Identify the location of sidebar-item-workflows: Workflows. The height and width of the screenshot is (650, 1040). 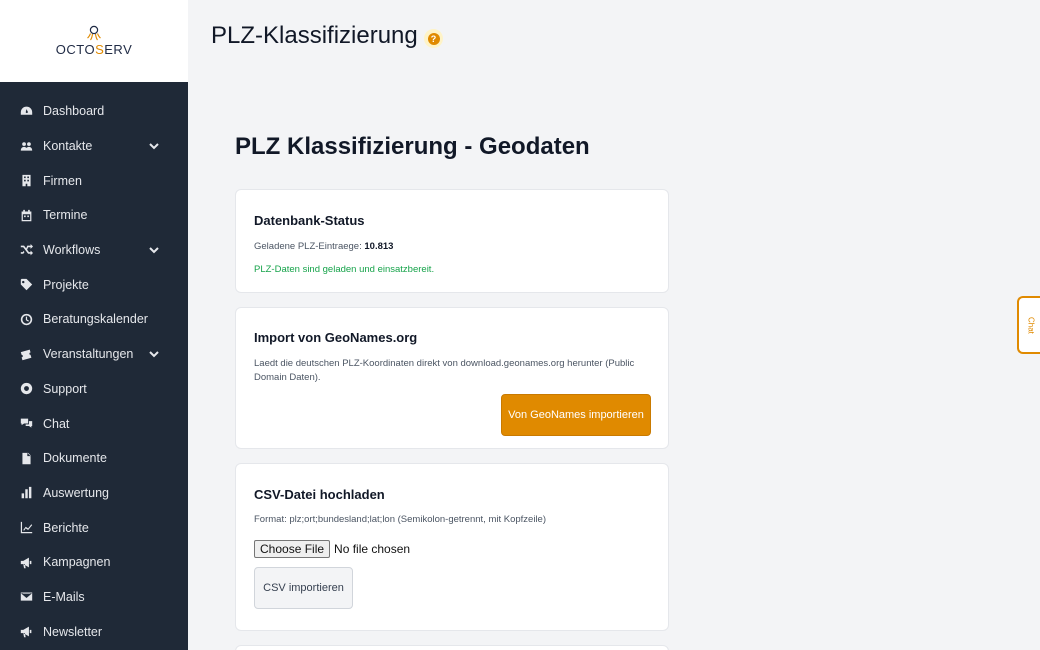
(94, 250).